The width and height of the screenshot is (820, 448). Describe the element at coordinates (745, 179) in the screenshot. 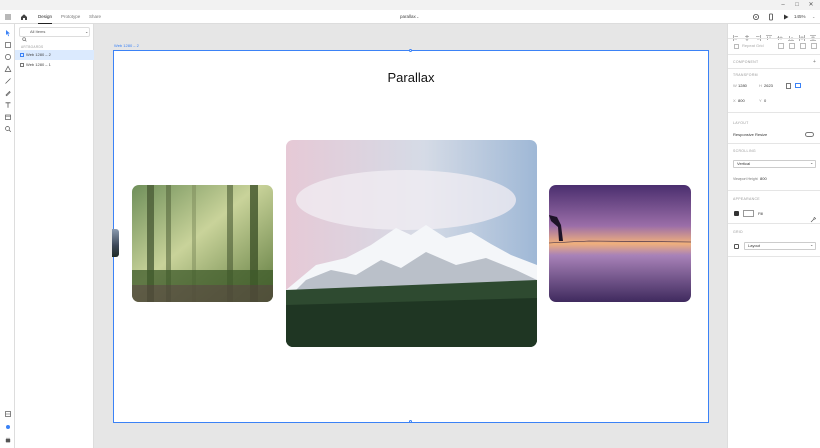

I see `viewport-height-label: Viewport Height` at that location.